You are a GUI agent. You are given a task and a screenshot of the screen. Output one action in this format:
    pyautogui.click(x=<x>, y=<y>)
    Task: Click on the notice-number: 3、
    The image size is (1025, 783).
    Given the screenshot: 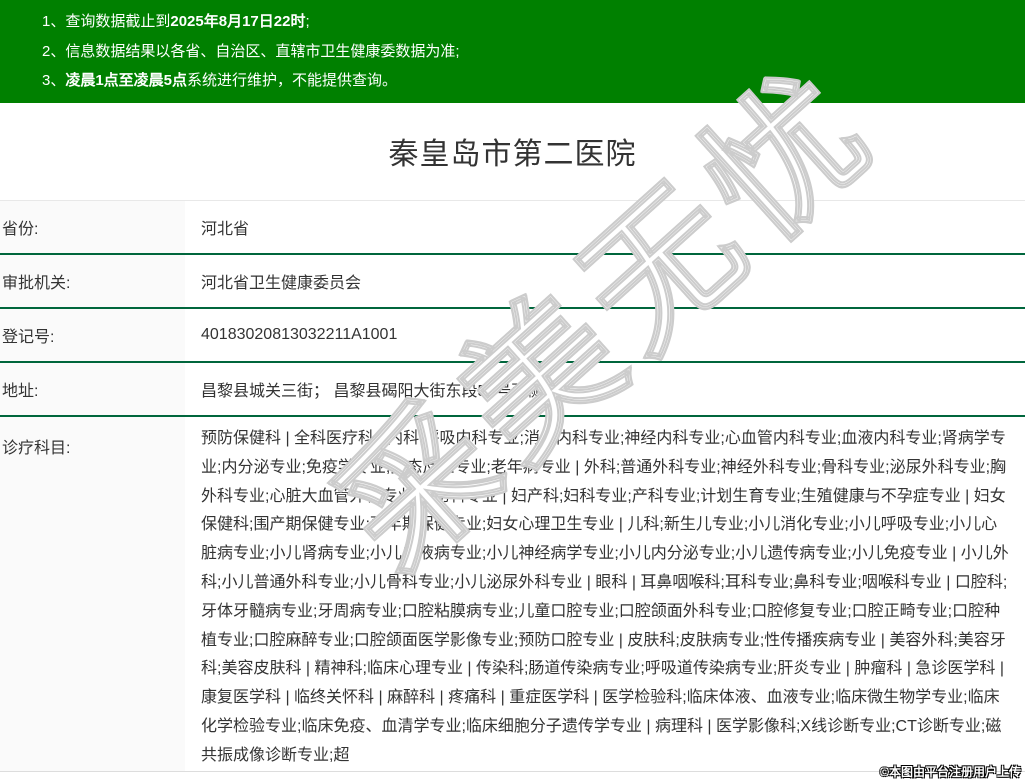 What is the action you would take?
    pyautogui.click(x=54, y=80)
    